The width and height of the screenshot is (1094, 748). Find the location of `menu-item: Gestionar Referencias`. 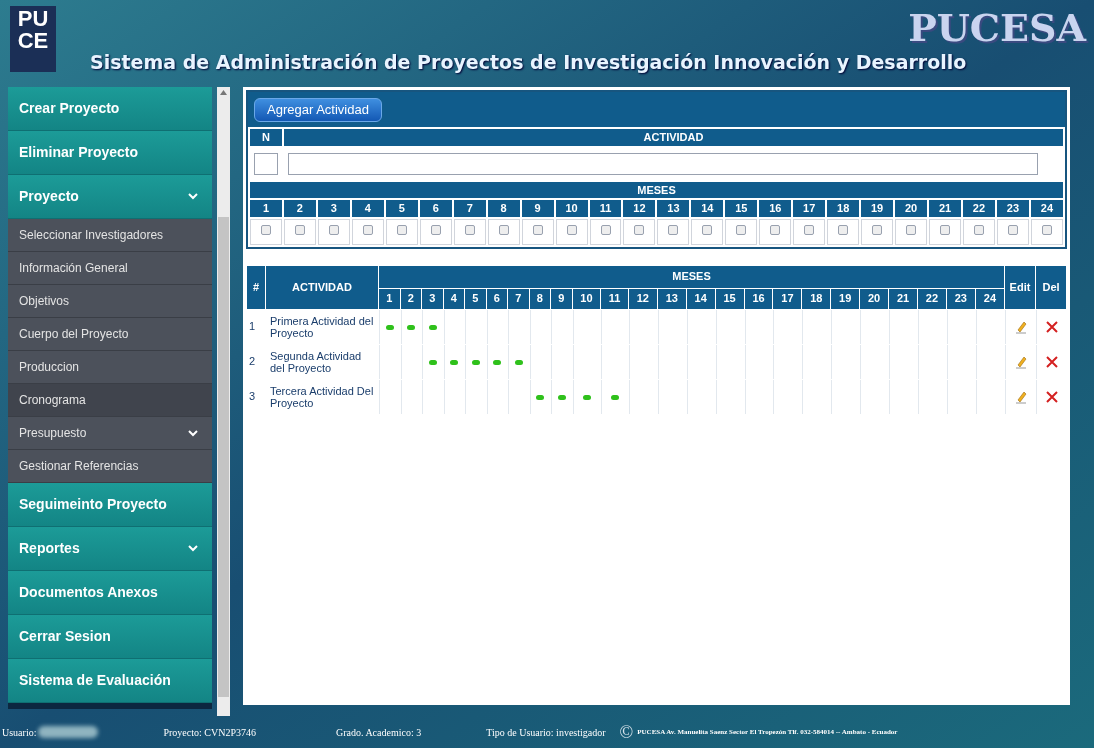

menu-item: Gestionar Referencias is located at coordinates (110, 466).